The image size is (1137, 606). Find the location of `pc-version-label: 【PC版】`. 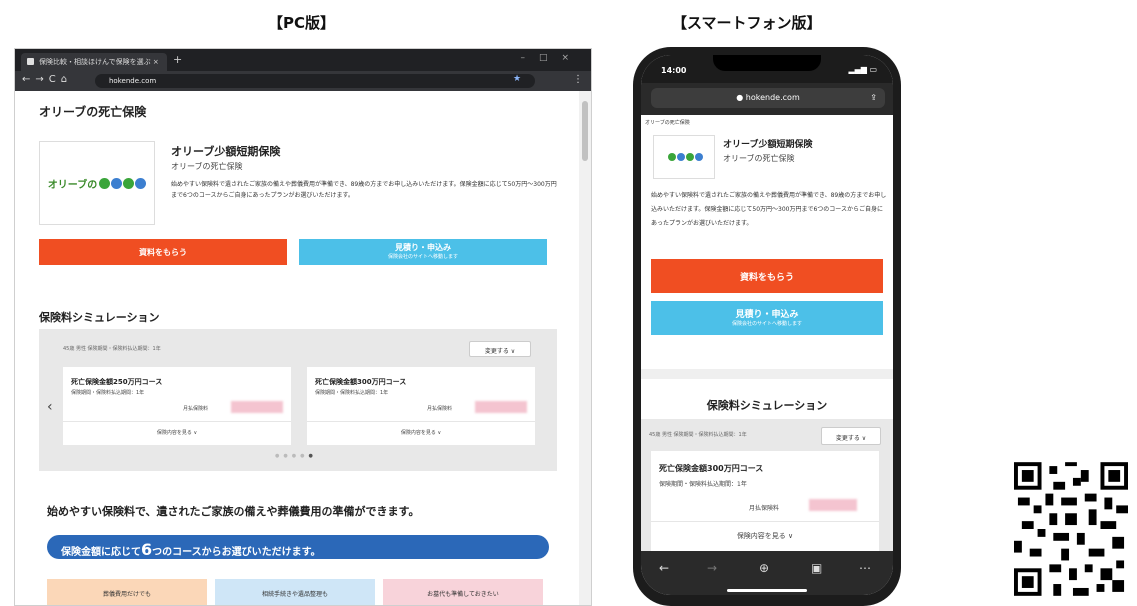

pc-version-label: 【PC版】 is located at coordinates (302, 23).